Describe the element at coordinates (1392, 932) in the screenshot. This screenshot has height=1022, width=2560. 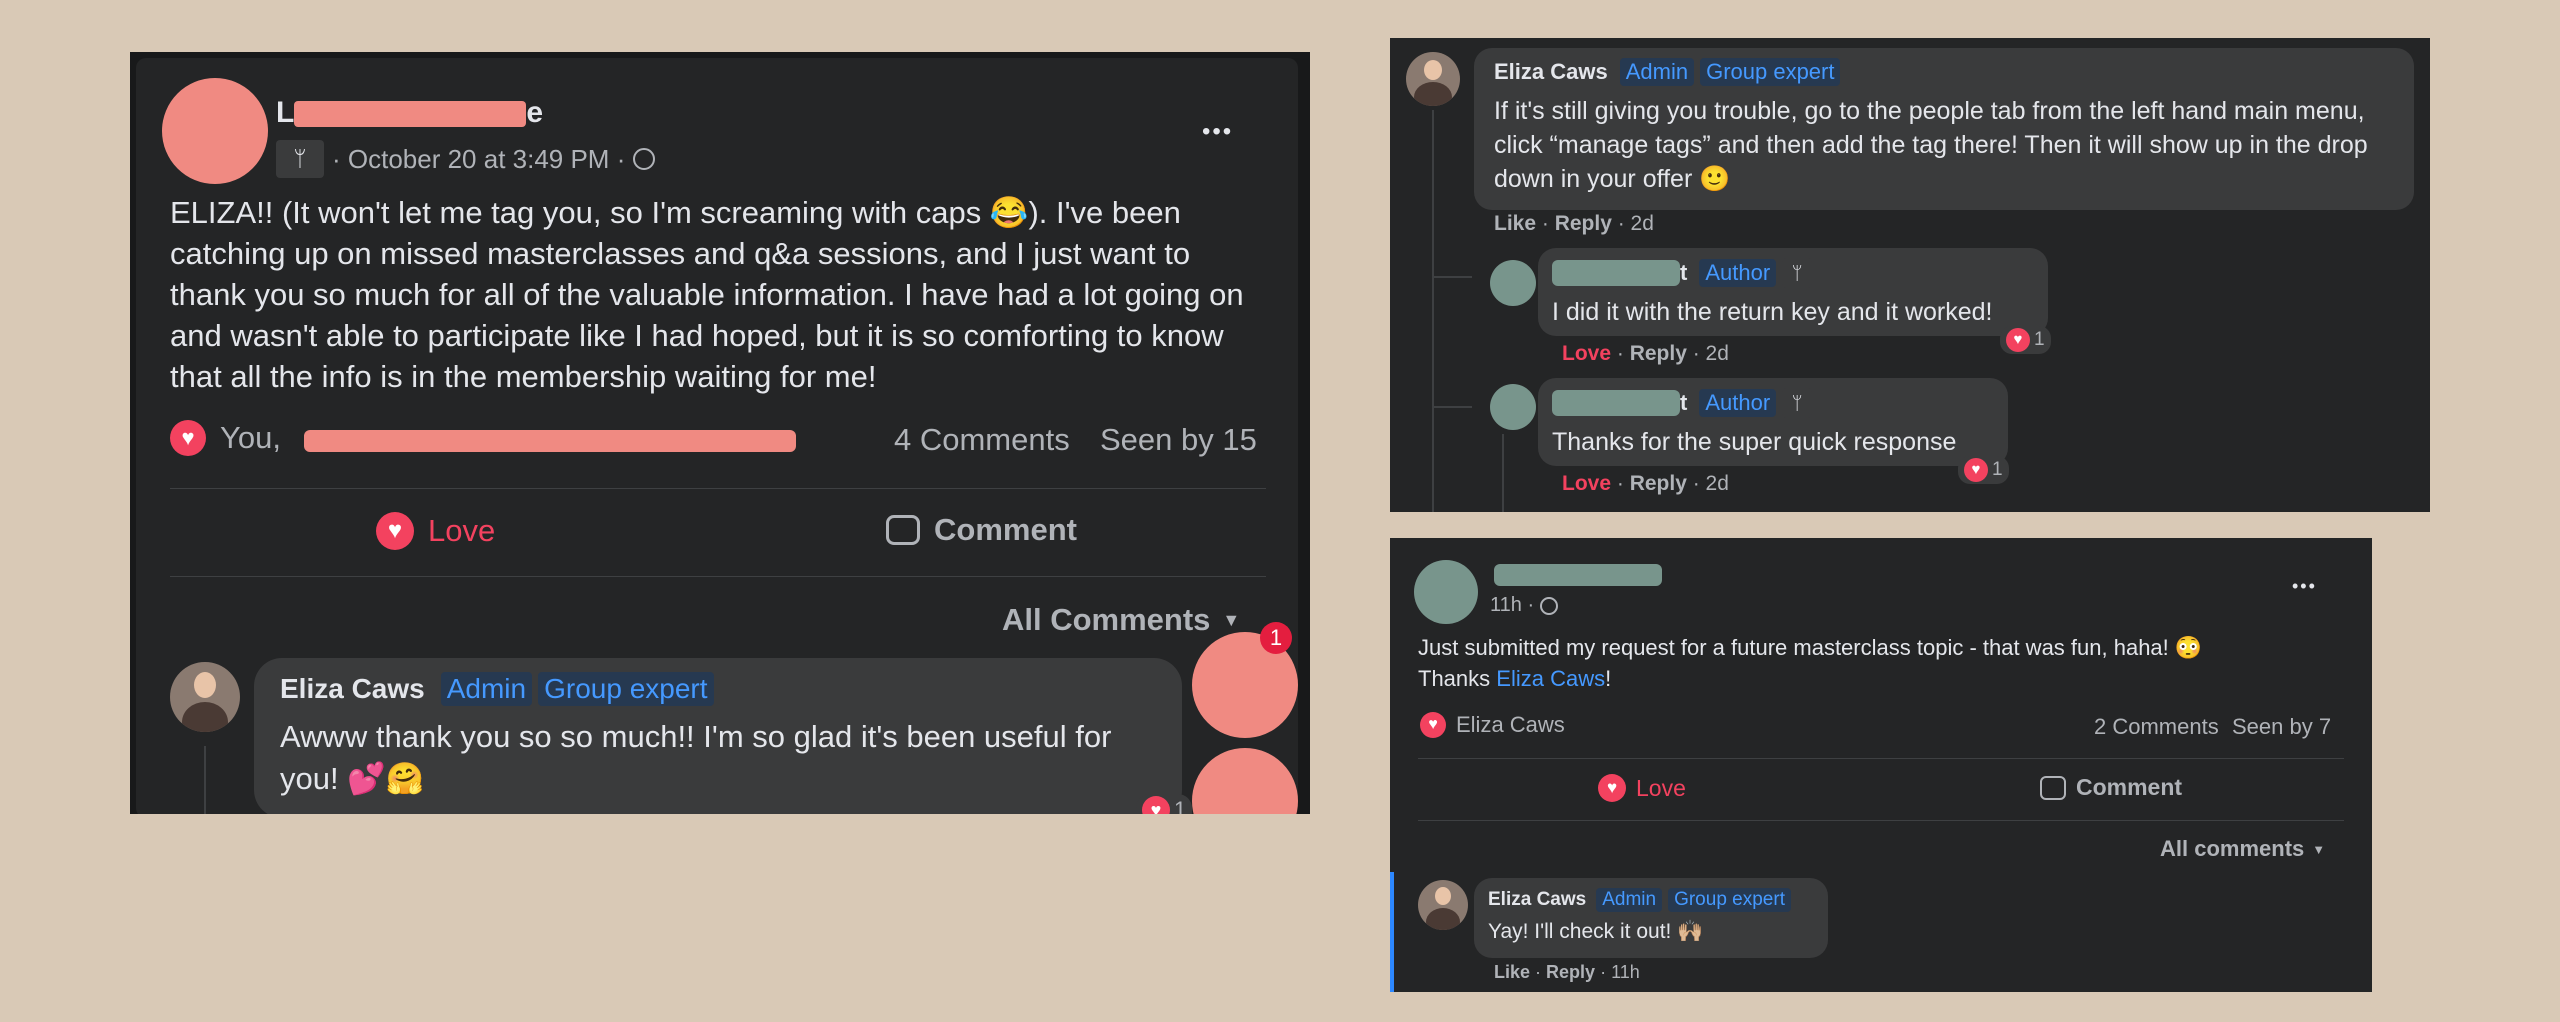
I see `comment-highlight-bar` at that location.